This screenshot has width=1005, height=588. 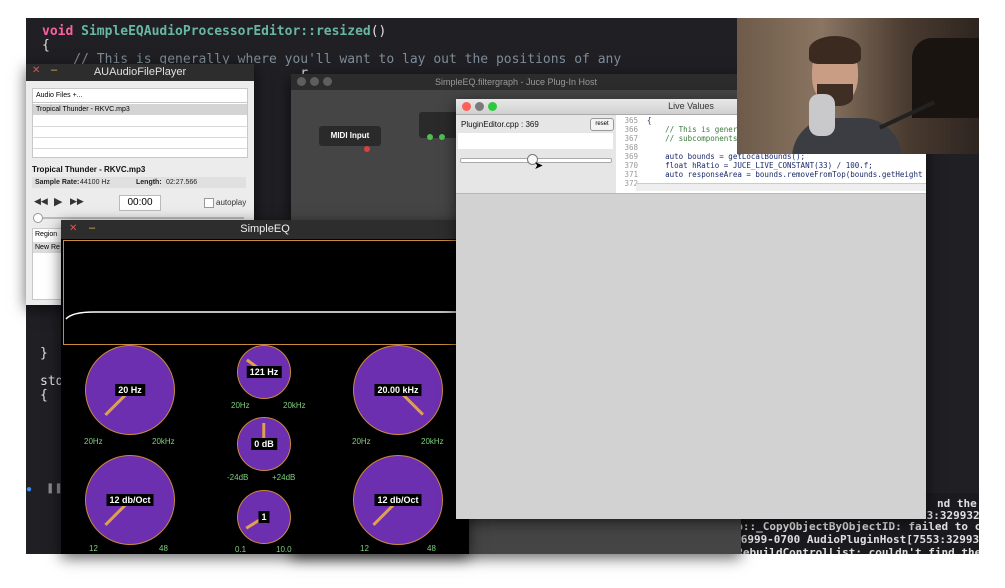 I want to click on player-titlebar: AUAudioFilePlayer, so click(x=140, y=72).